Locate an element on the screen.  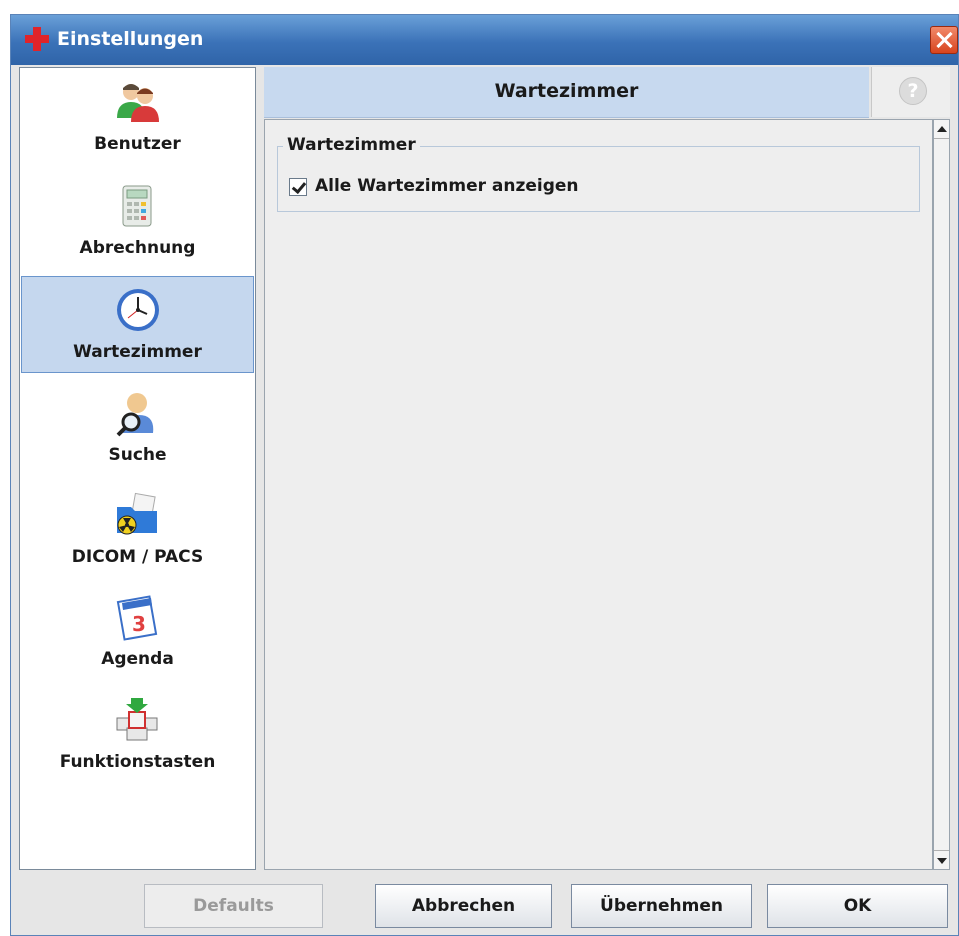
defaults-button: Defaults is located at coordinates (233, 906).